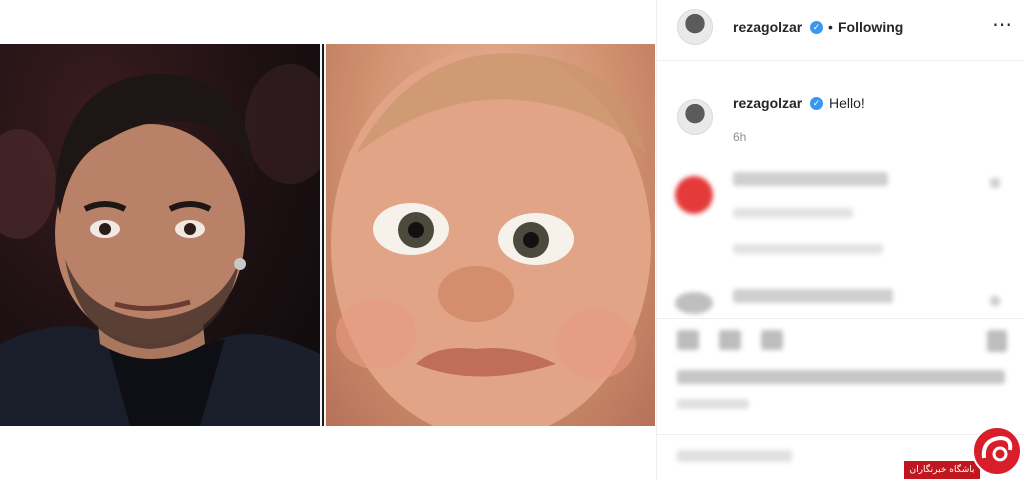  Describe the element at coordinates (997, 341) in the screenshot. I see `save-icon` at that location.